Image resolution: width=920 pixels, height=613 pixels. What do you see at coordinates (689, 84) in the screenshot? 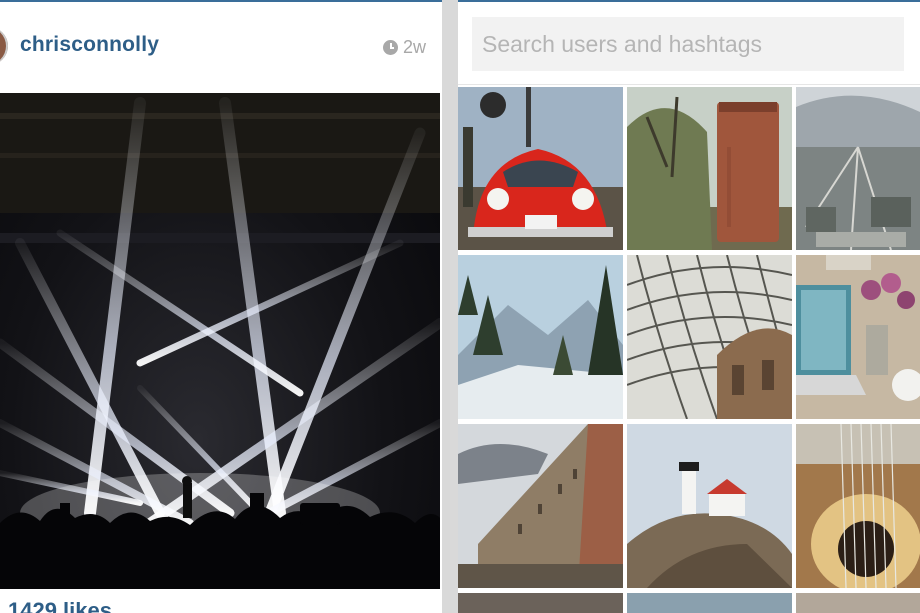
I see `search-divider` at bounding box center [689, 84].